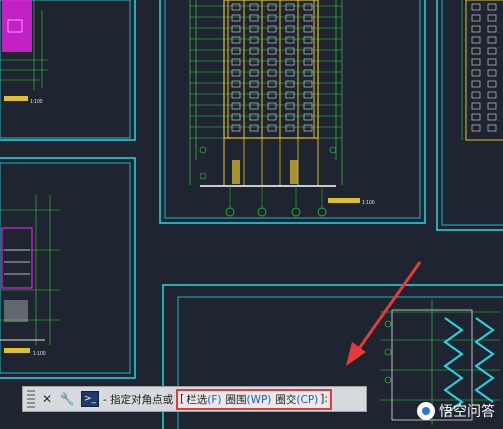 The image size is (503, 429). I want to click on drawing-fragment-top-right, so click(482, 70).